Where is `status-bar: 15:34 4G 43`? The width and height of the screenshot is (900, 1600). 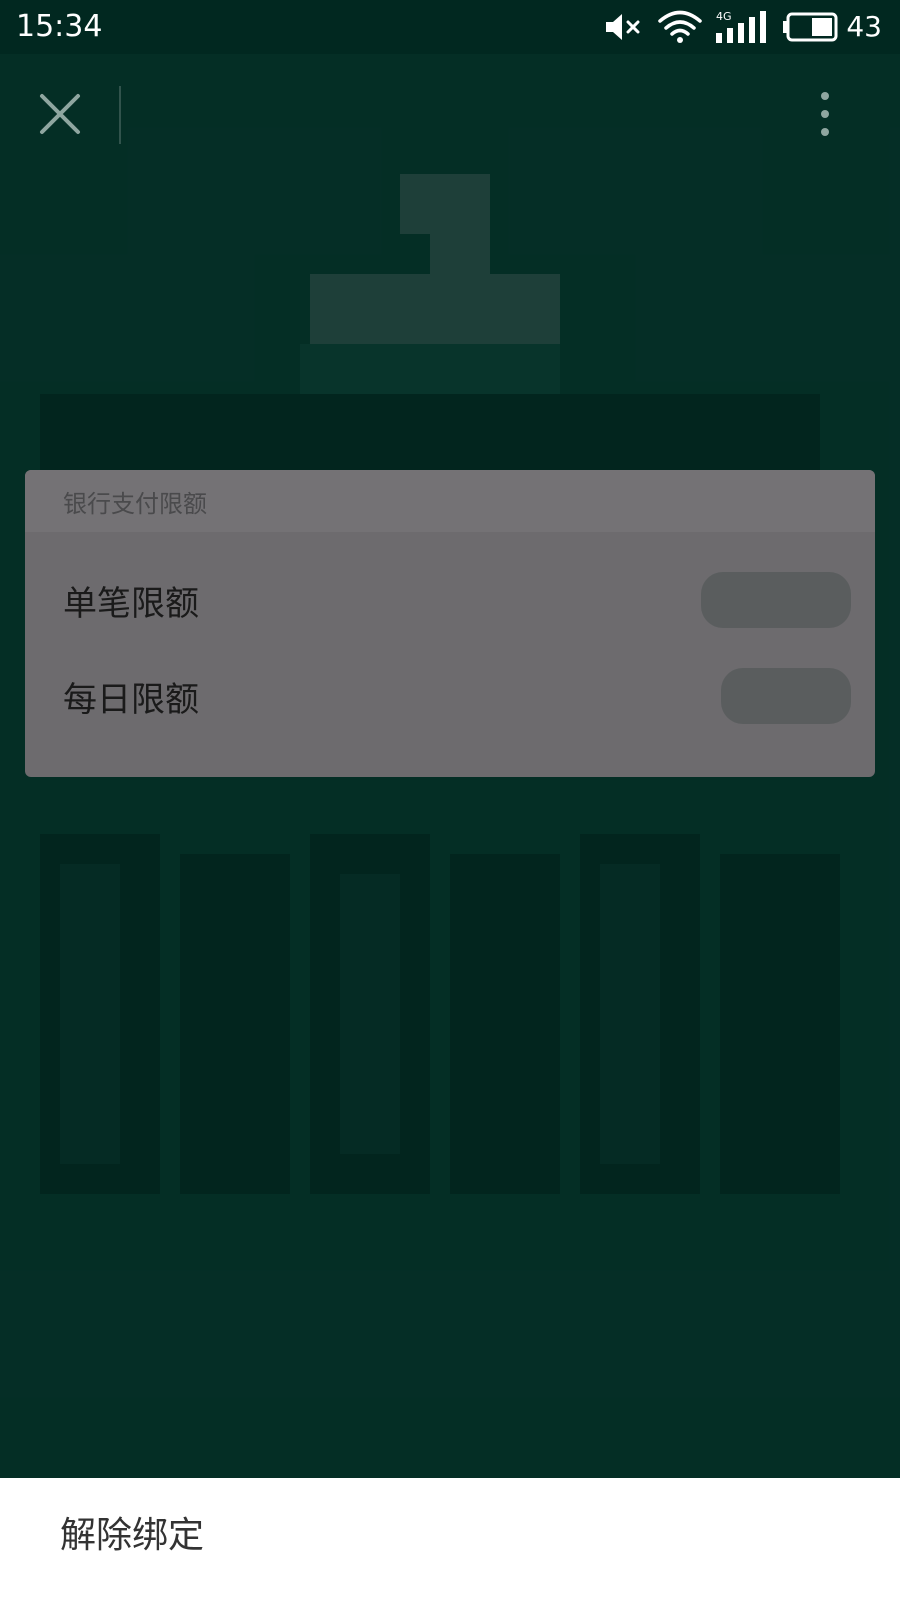 status-bar: 15:34 4G 43 is located at coordinates (450, 27).